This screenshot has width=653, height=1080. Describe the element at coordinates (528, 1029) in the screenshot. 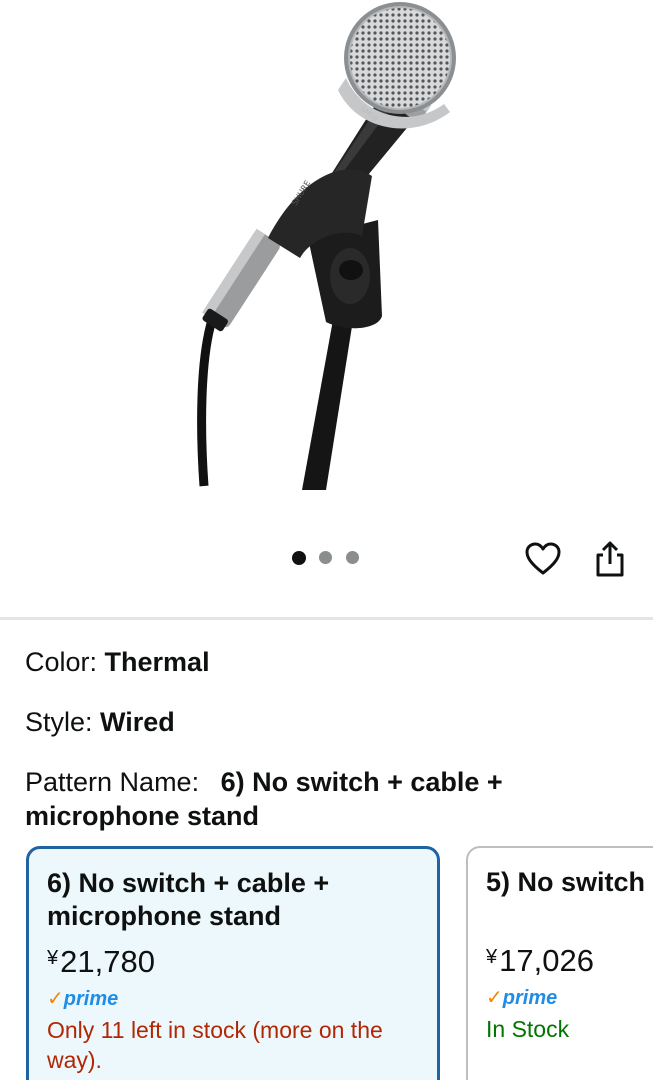

I see `stock-status: In Stock` at that location.